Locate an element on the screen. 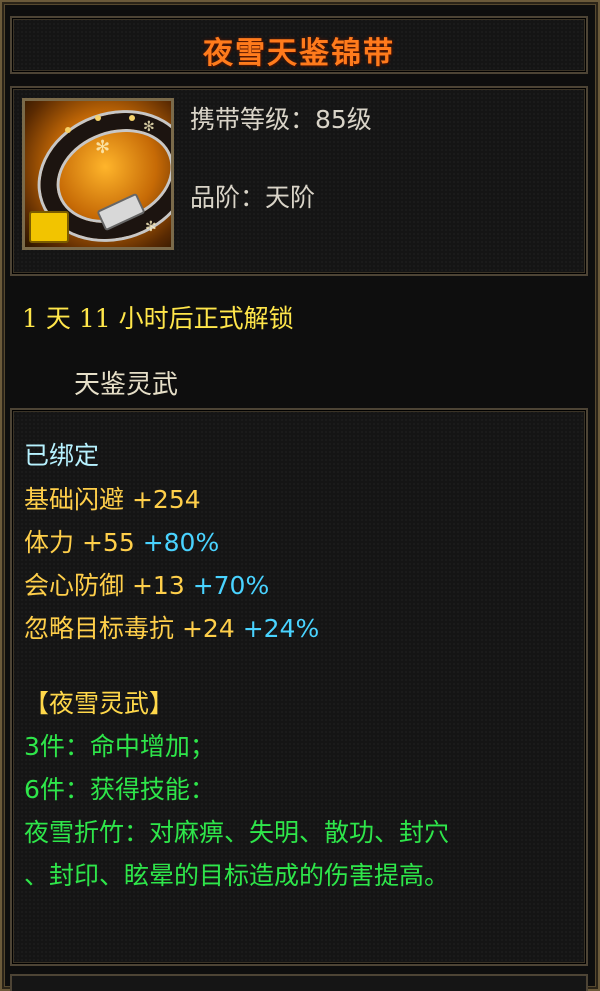  set-bonus-6: 6件：获得技能： is located at coordinates (119, 789).